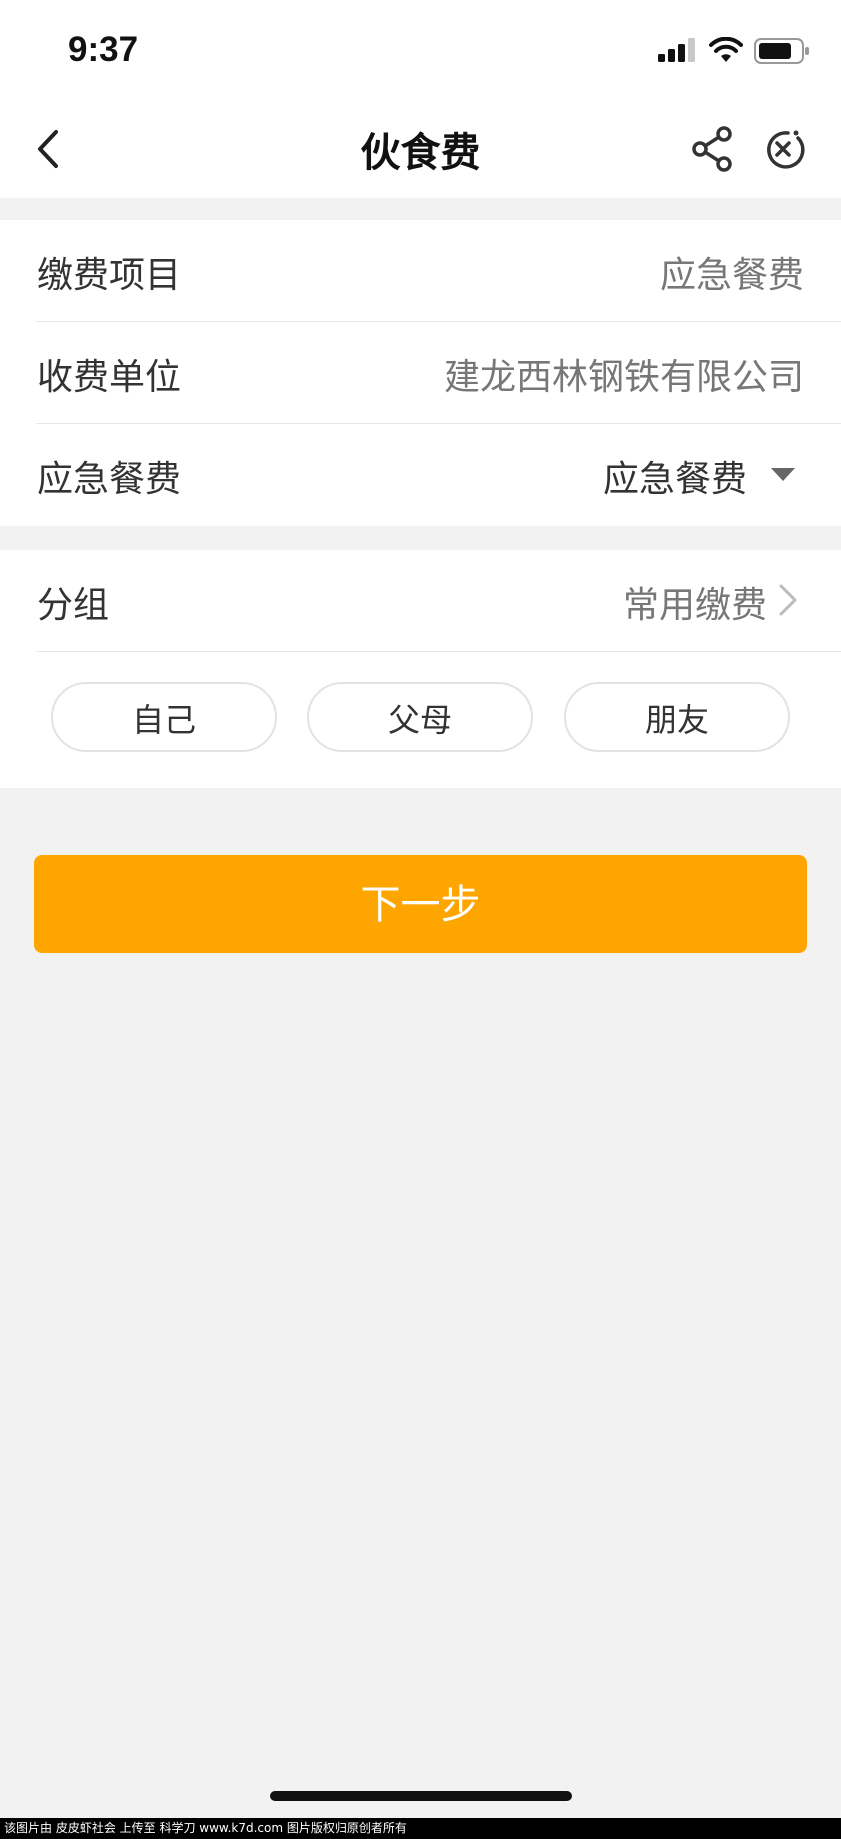 The width and height of the screenshot is (841, 1839). Describe the element at coordinates (695, 602) in the screenshot. I see `group-value: 常用缴费` at that location.